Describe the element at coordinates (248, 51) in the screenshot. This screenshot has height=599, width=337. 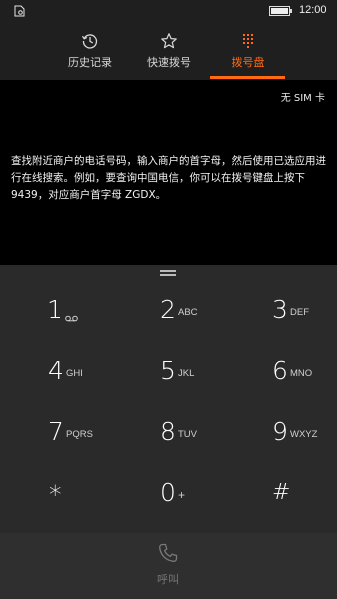
I see `tab-dialpad: 拨号盘` at that location.